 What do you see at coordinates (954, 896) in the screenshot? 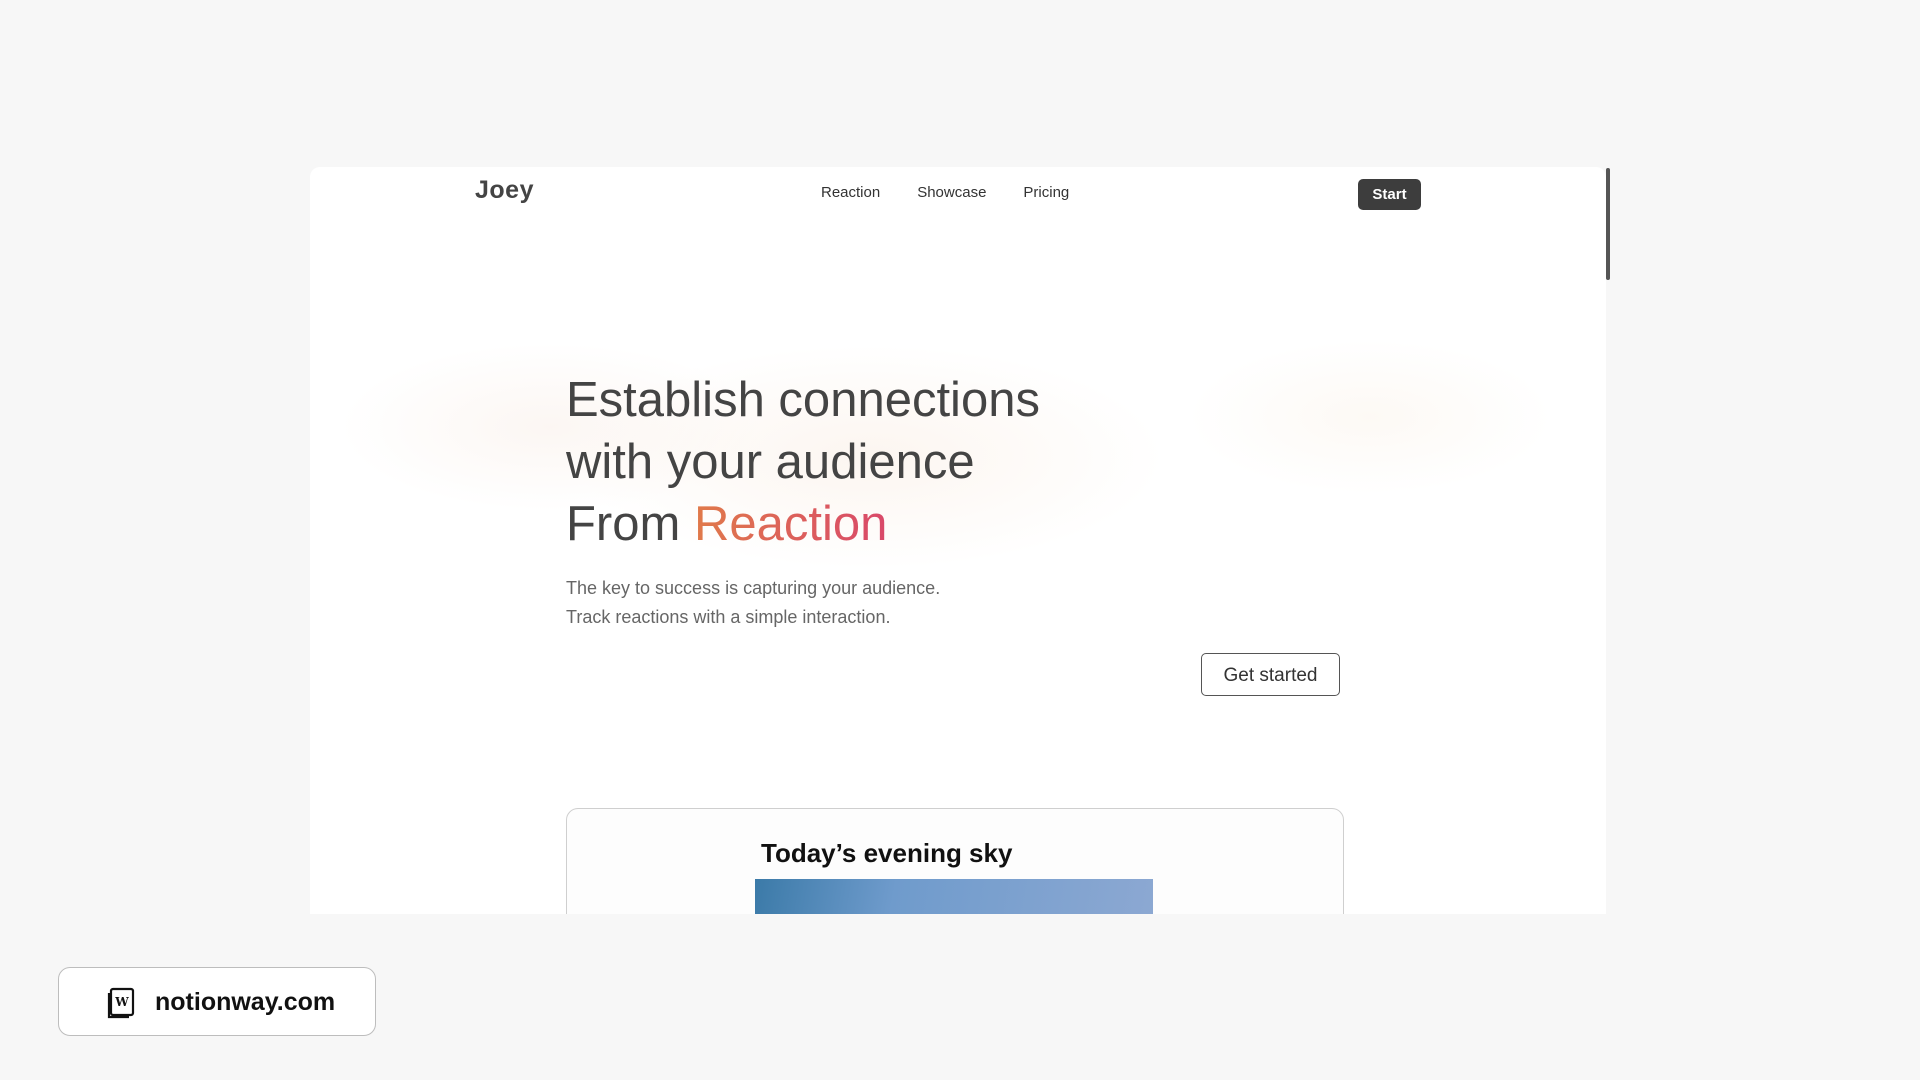
I see `evening-sky-image` at bounding box center [954, 896].